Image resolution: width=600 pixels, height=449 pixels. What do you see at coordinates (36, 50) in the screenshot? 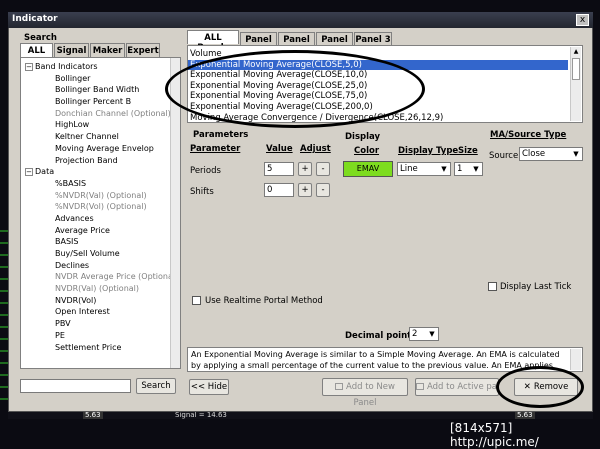
I see `tab-all: ALL` at bounding box center [36, 50].